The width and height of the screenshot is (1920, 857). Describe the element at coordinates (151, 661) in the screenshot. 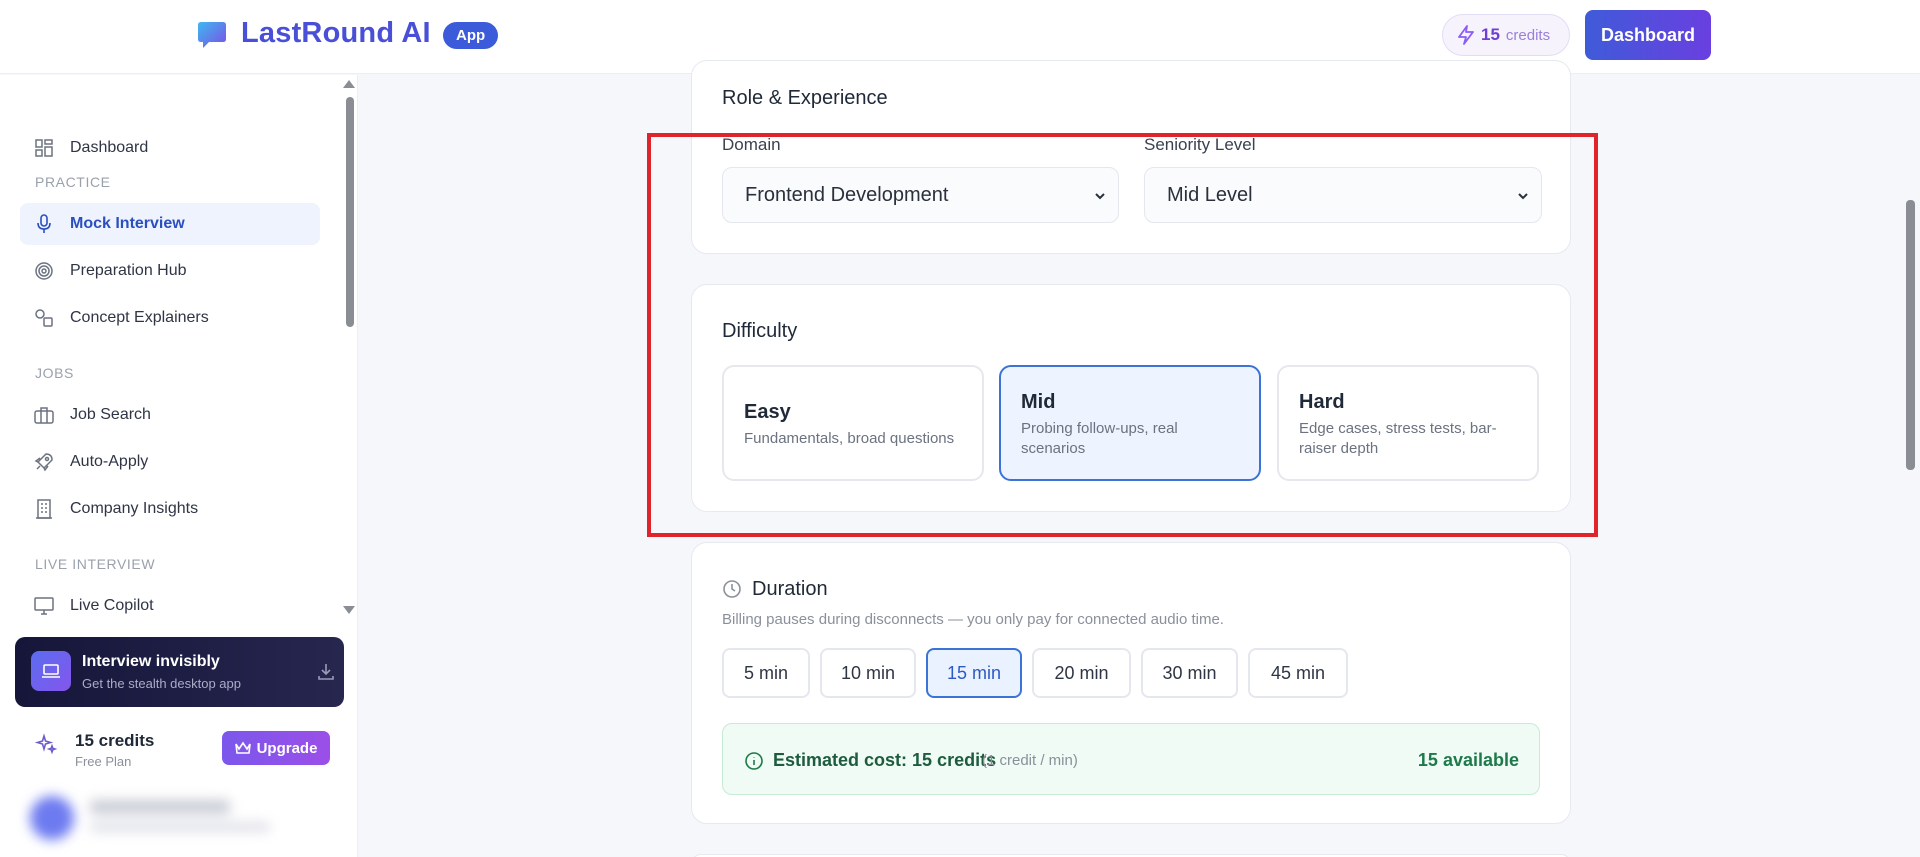

I see `promo-title: Interview invisibly` at that location.